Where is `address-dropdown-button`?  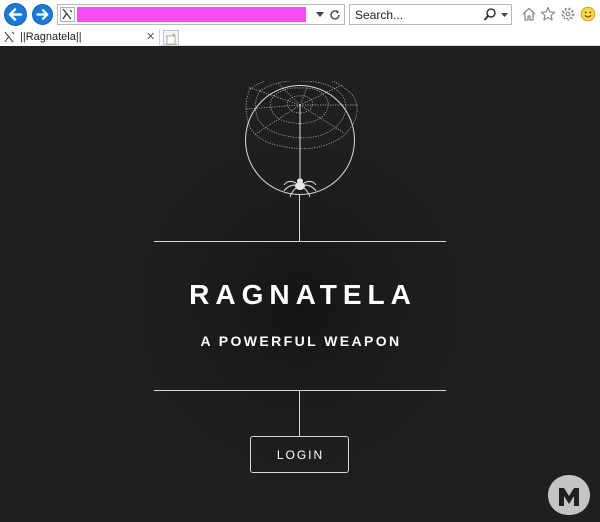 address-dropdown-button is located at coordinates (320, 14).